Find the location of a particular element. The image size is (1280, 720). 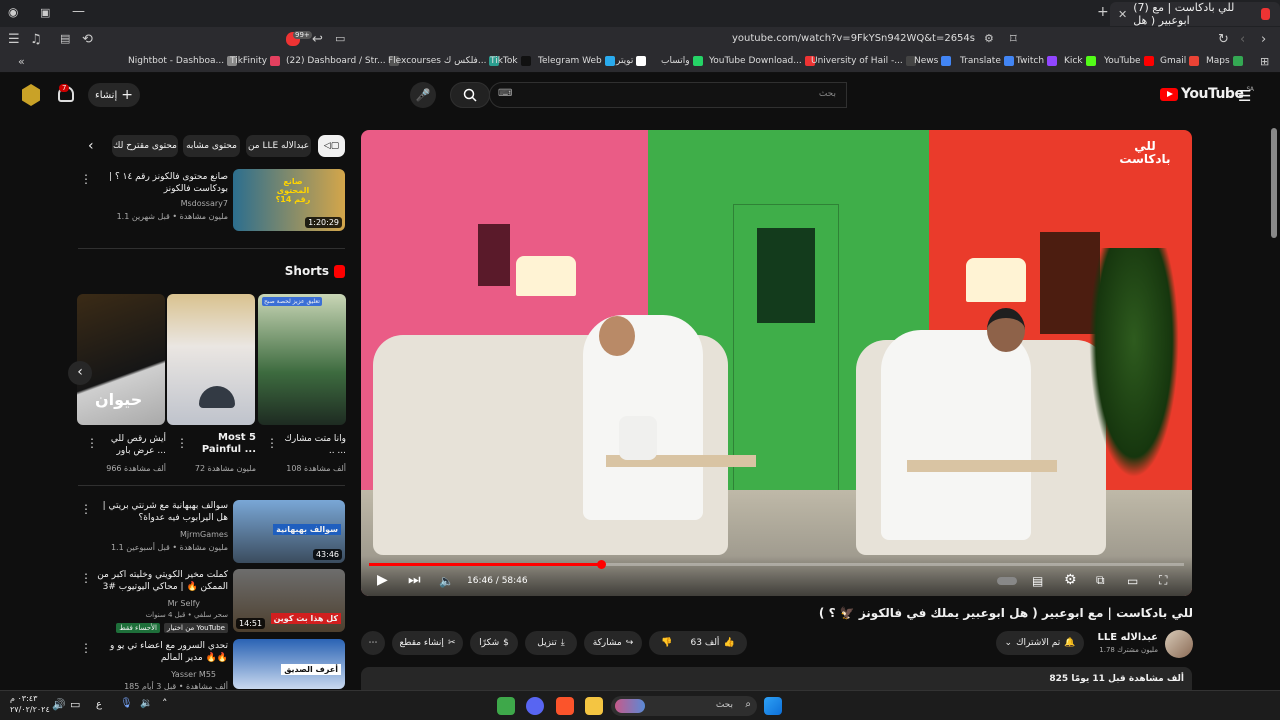

restore-window-icon: ▣ is located at coordinates (45, 12).